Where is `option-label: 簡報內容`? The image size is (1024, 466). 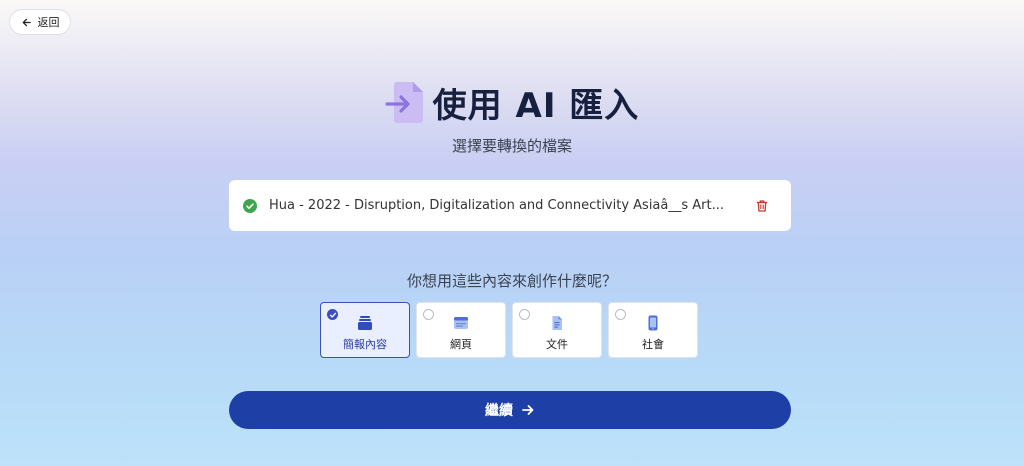 option-label: 簡報內容 is located at coordinates (365, 344).